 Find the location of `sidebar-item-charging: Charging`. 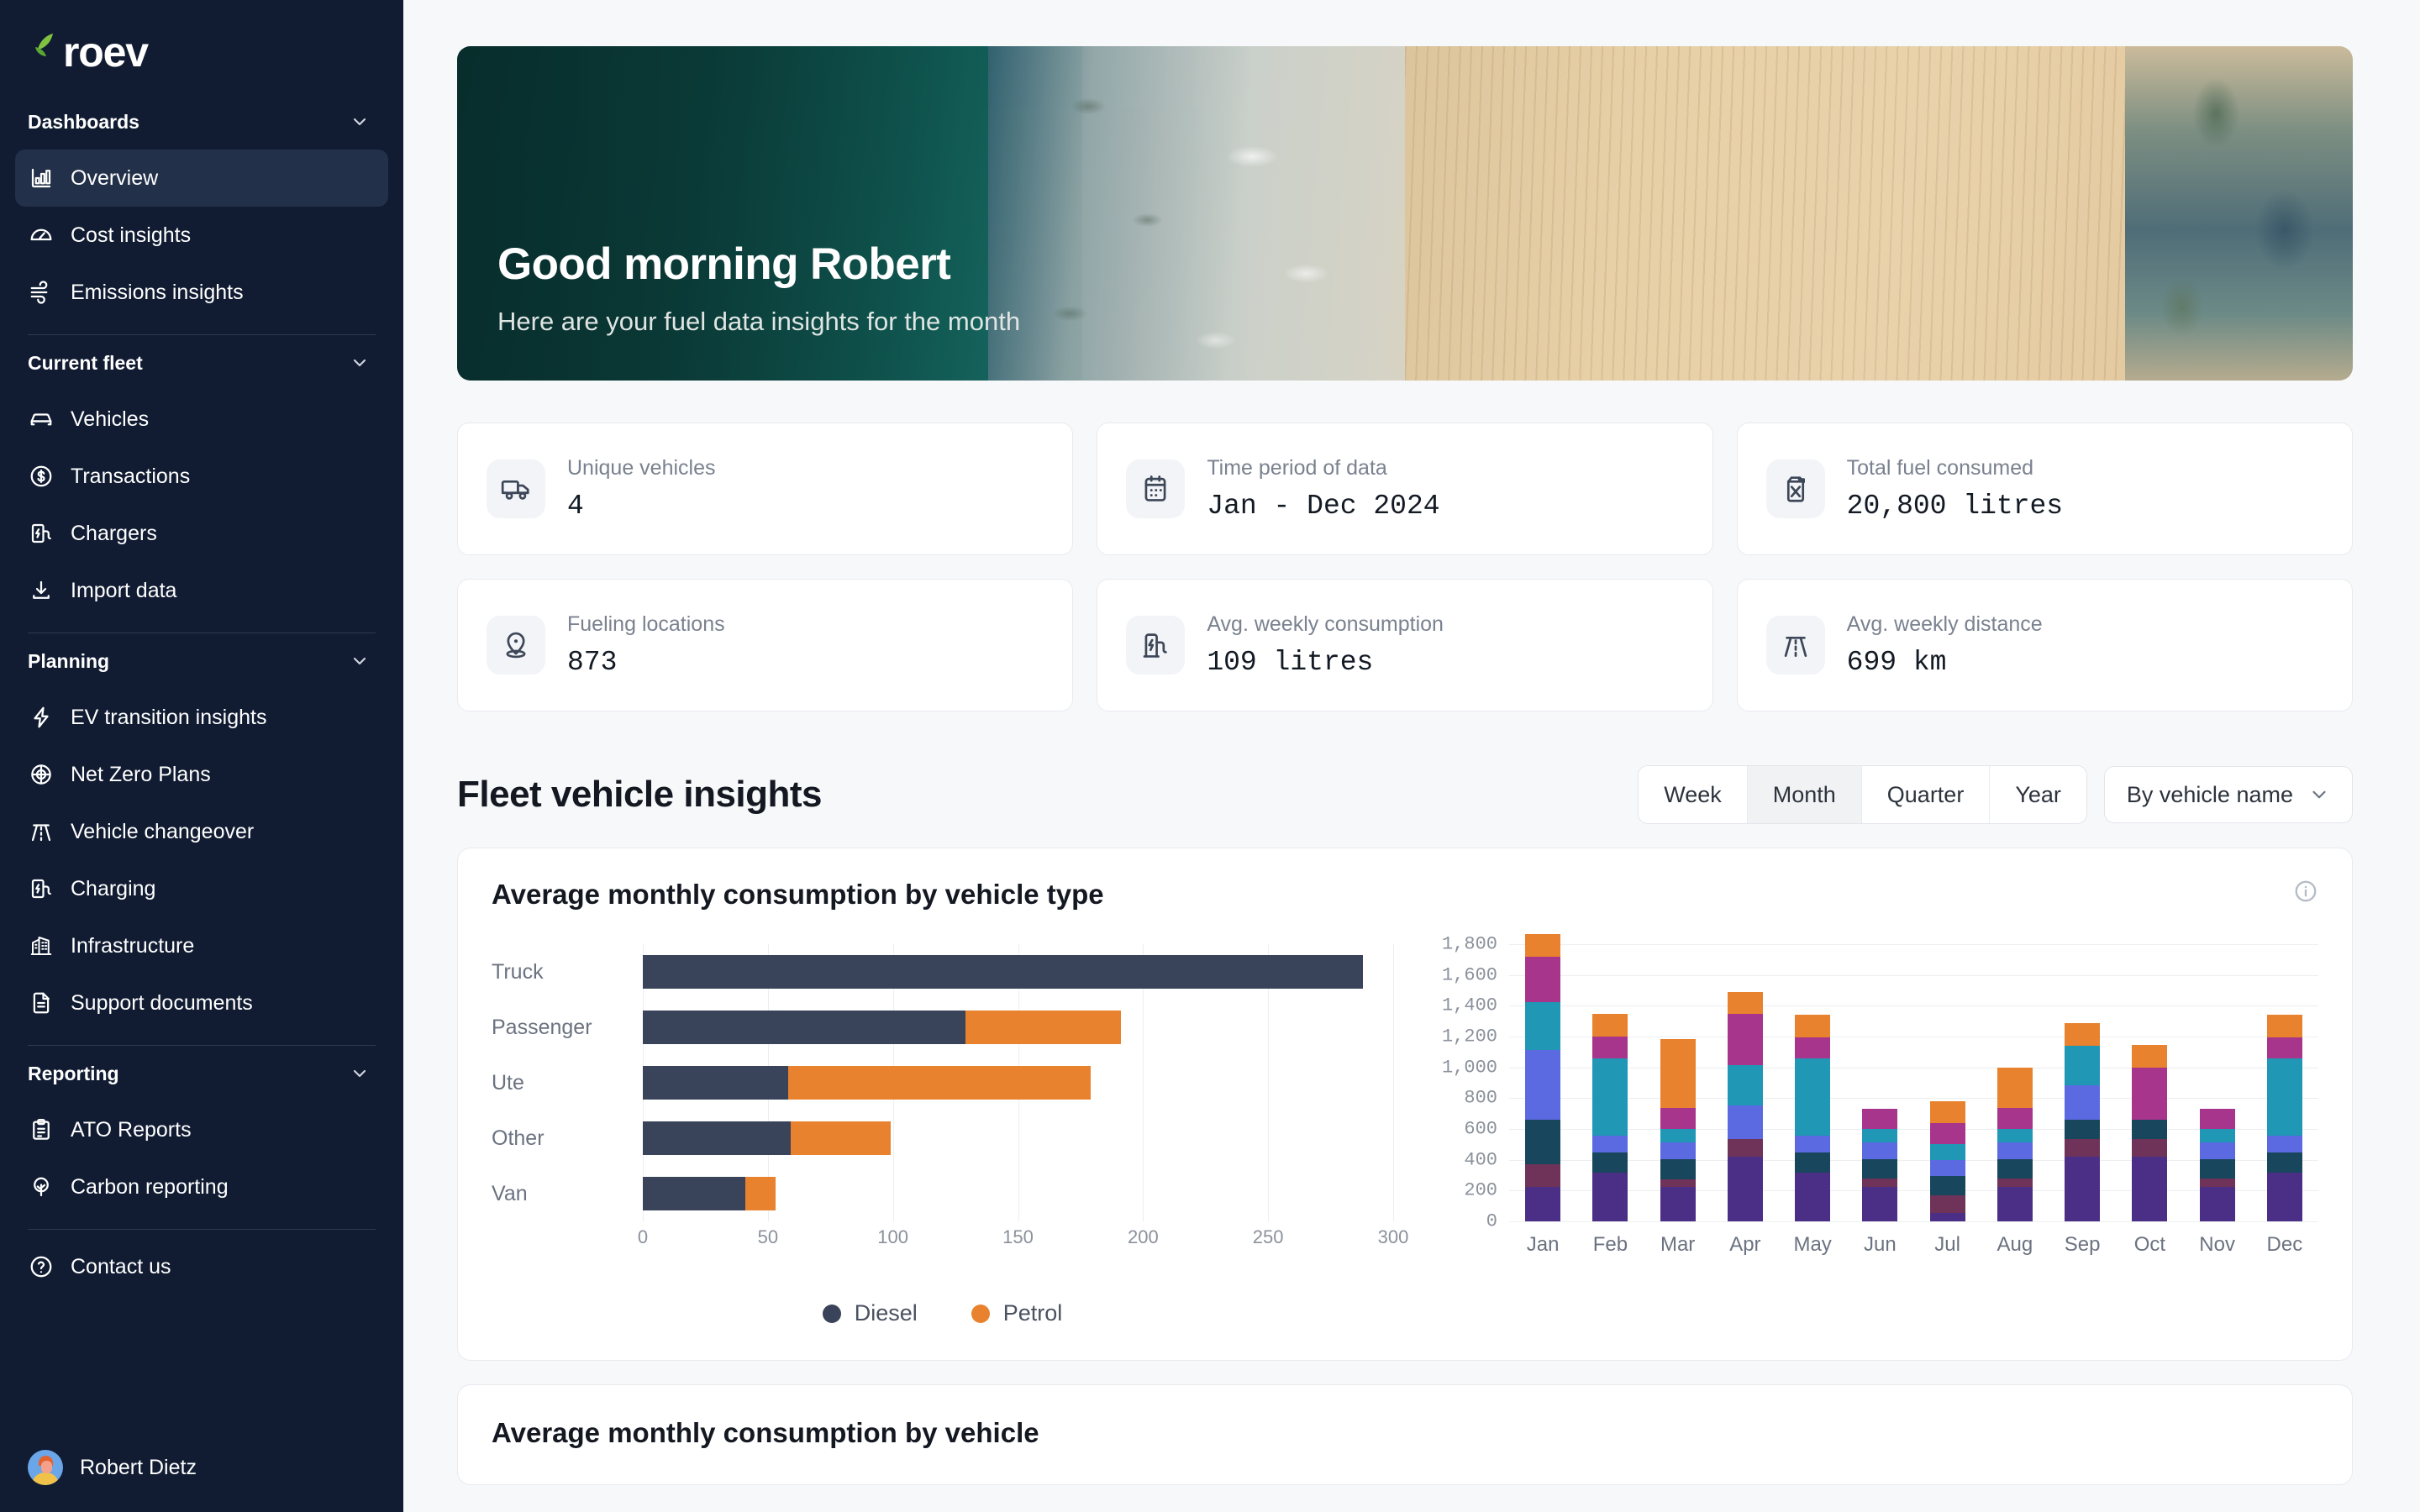

sidebar-item-charging: Charging is located at coordinates (202, 888).